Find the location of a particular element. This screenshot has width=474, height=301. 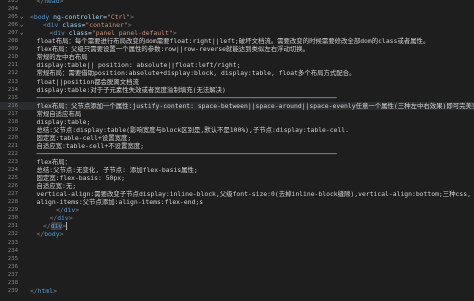

line-number: 210 is located at coordinates (12, 57).